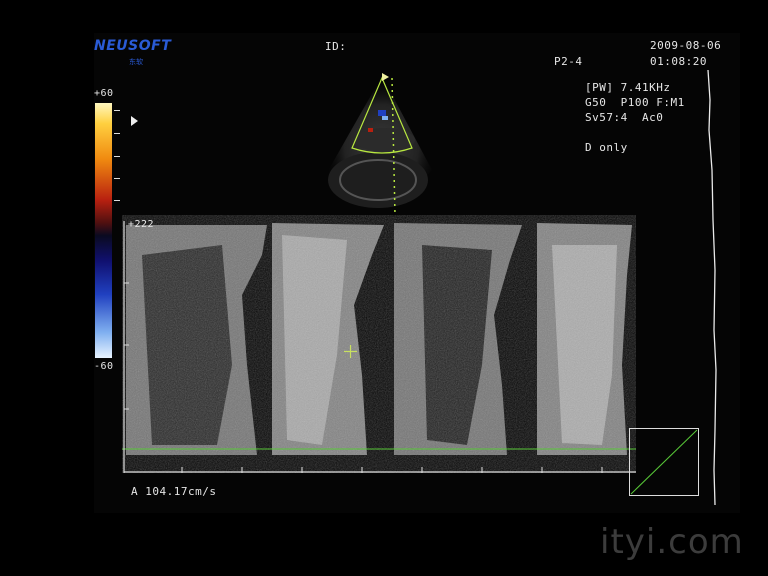  Describe the element at coordinates (672, 542) in the screenshot. I see `watermark: ityi.com` at that location.